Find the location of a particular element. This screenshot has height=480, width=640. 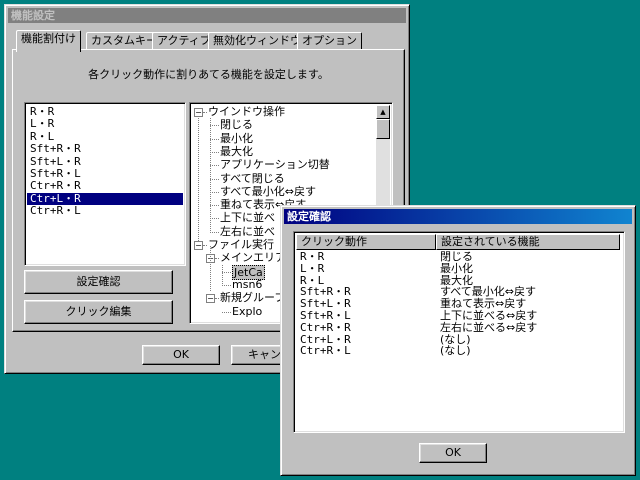

tree-node-main-area: メインエリア is located at coordinates (253, 257).